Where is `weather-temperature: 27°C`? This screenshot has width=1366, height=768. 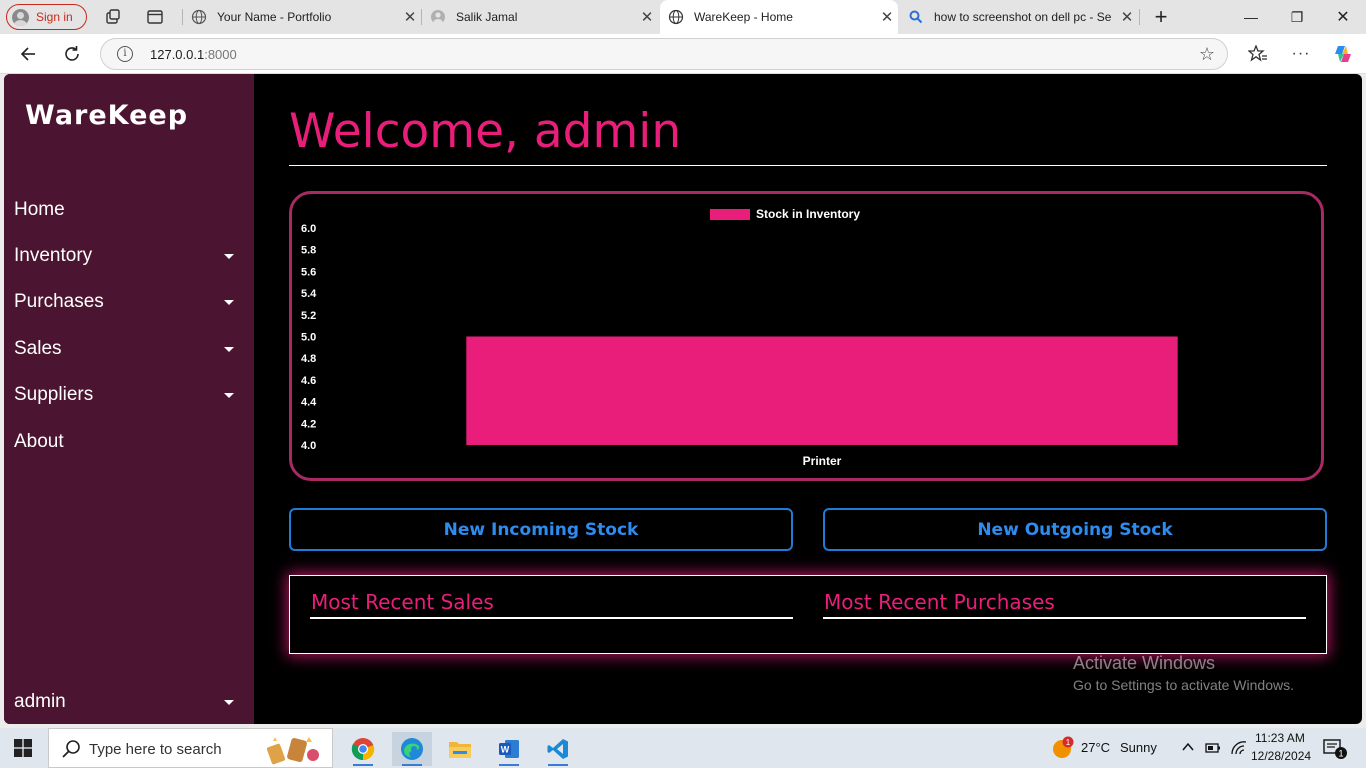 weather-temperature: 27°C is located at coordinates (1095, 747).